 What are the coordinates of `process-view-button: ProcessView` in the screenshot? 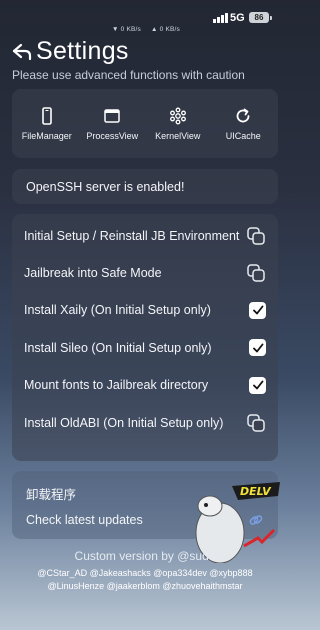 It's located at (112, 124).